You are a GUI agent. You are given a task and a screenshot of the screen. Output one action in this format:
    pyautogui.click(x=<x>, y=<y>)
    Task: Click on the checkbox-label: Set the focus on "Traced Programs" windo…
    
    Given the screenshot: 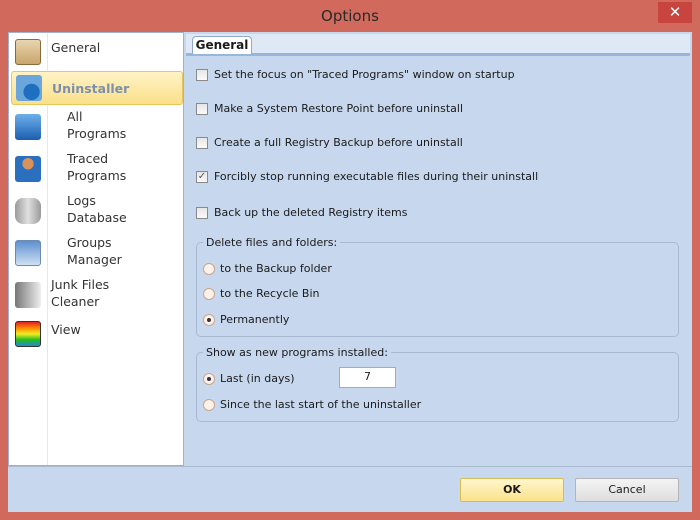 What is the action you would take?
    pyautogui.click(x=364, y=74)
    